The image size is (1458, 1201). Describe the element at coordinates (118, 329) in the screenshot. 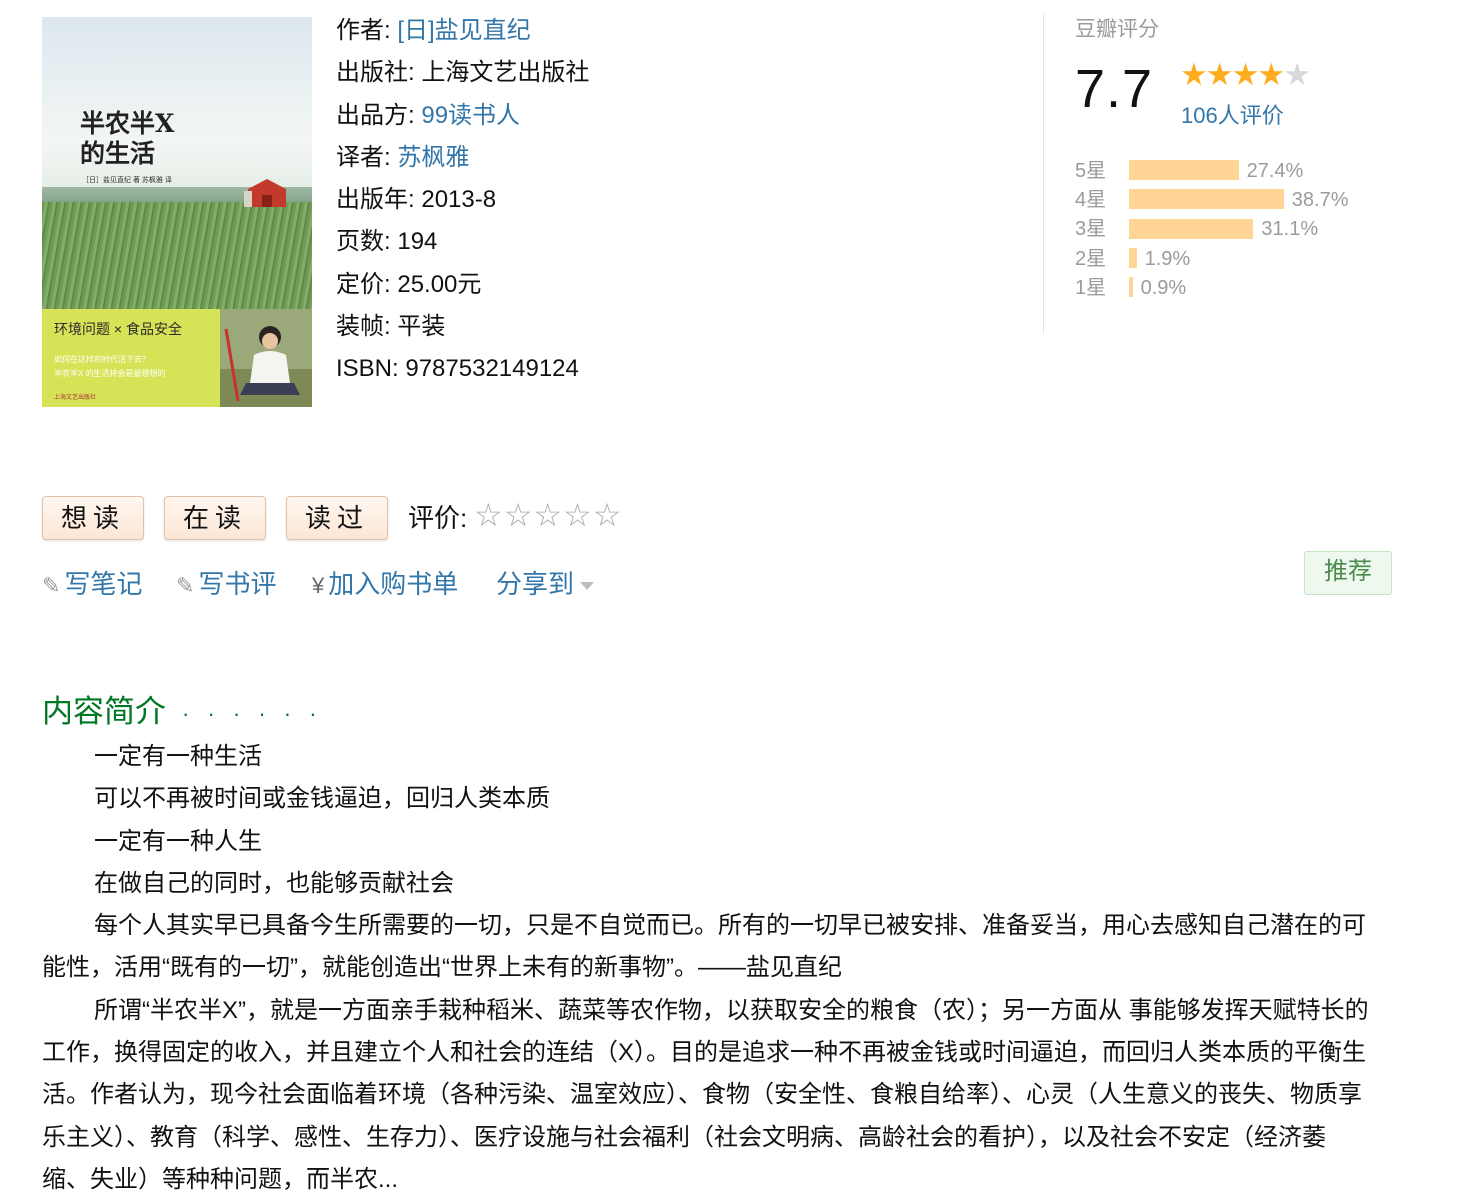

I see `cover-band-heading: 环境问题 × 食品安全` at that location.